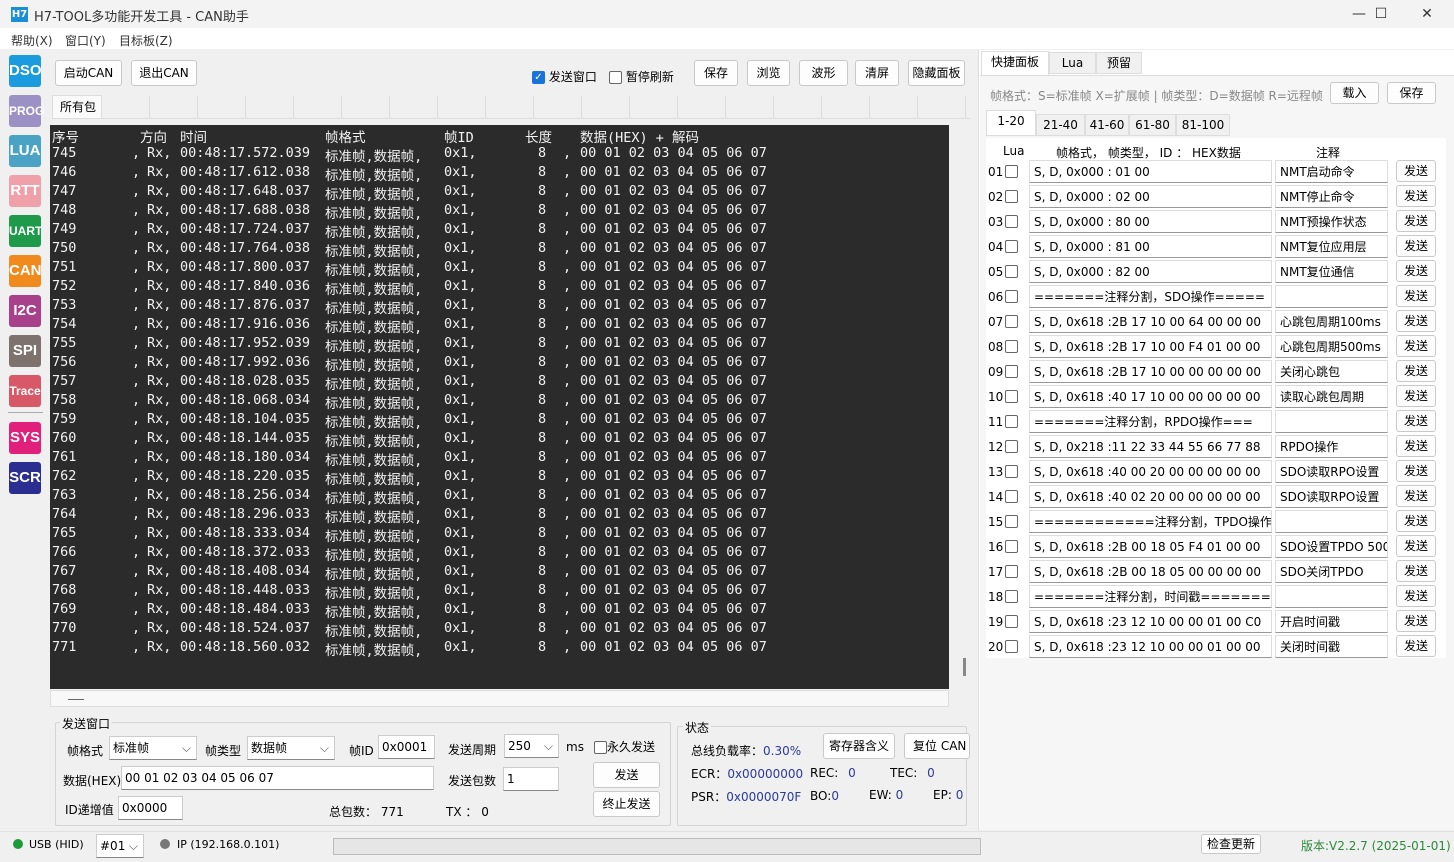  I want to click on frame-data-input: S, D, 0x618 :2B 00 18 05 00 00 00 00, so click(1150, 571).